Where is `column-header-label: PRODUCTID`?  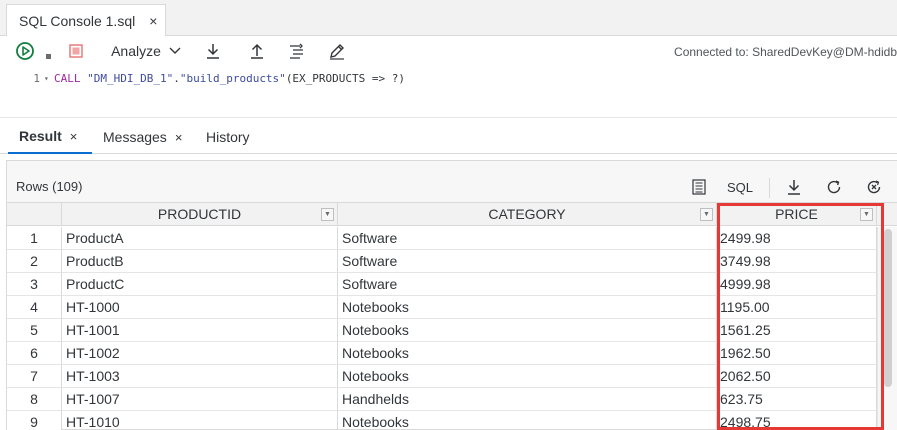
column-header-label: PRODUCTID is located at coordinates (199, 214).